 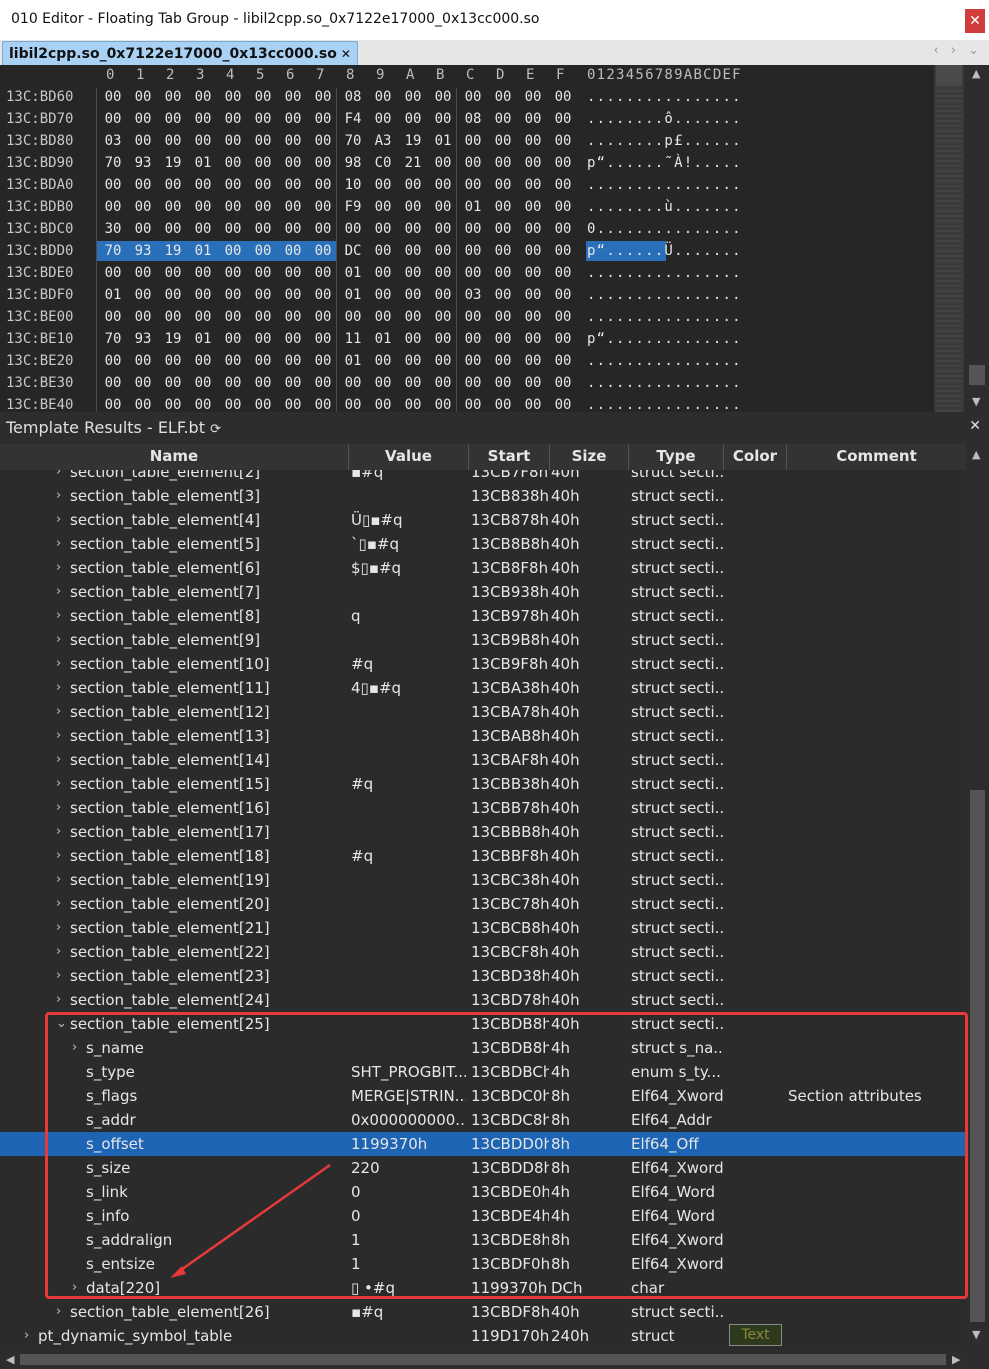 I want to click on scroll-left-icon: ◀, so click(x=10, y=1359).